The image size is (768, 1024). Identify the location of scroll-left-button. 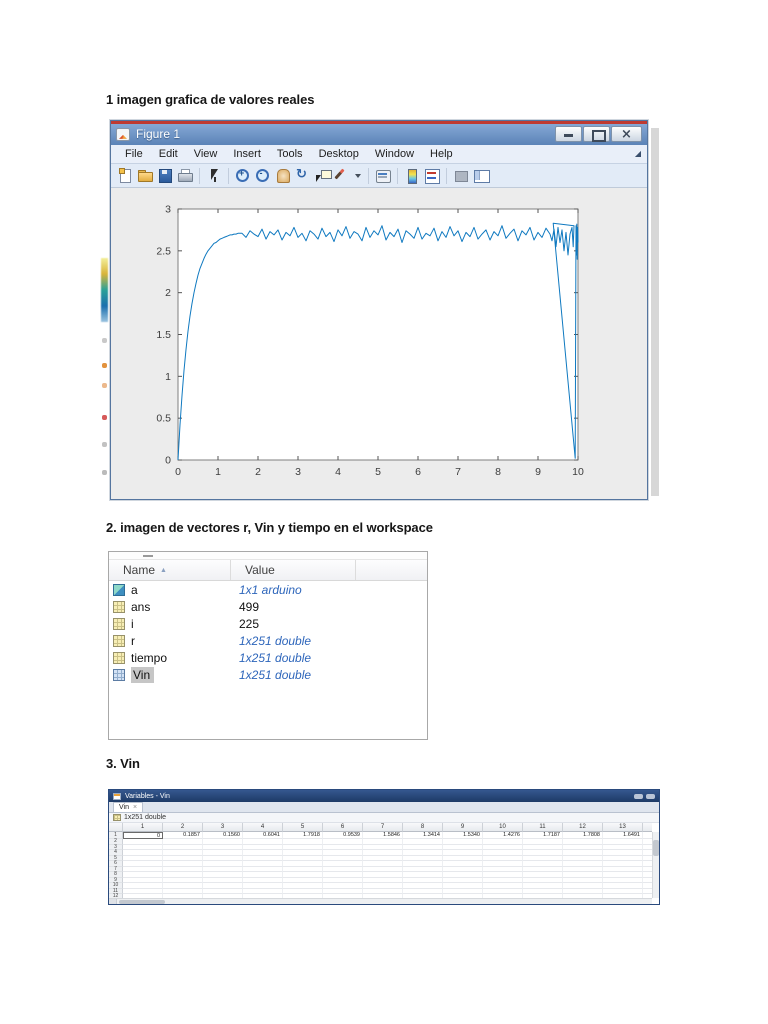
(113, 901).